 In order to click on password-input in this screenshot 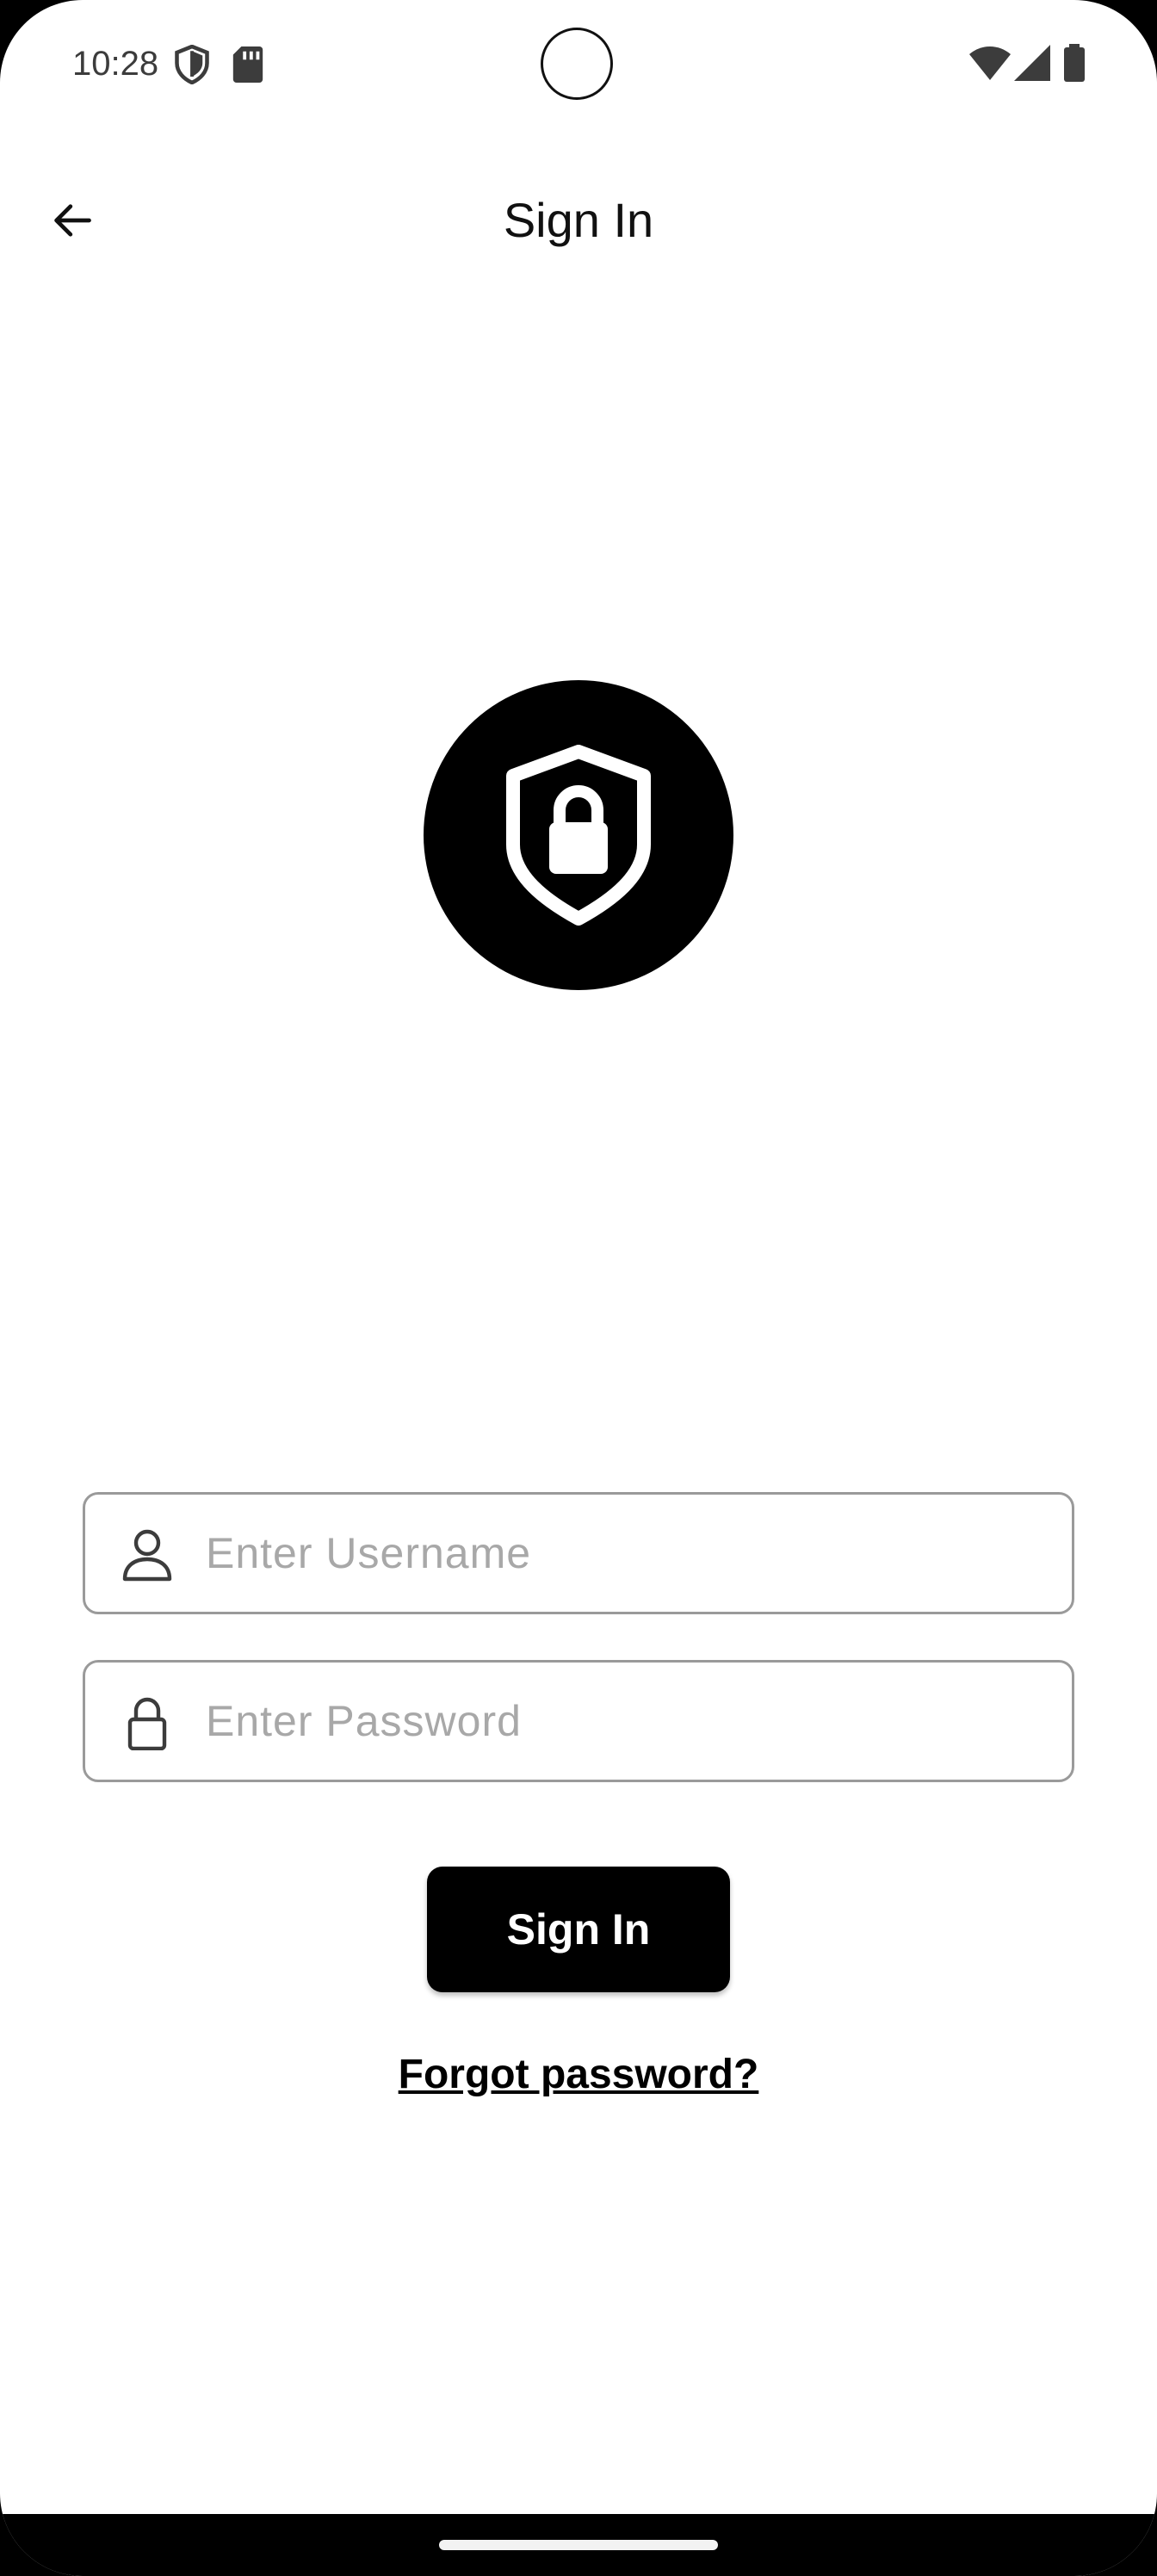, I will do `click(626, 1722)`.